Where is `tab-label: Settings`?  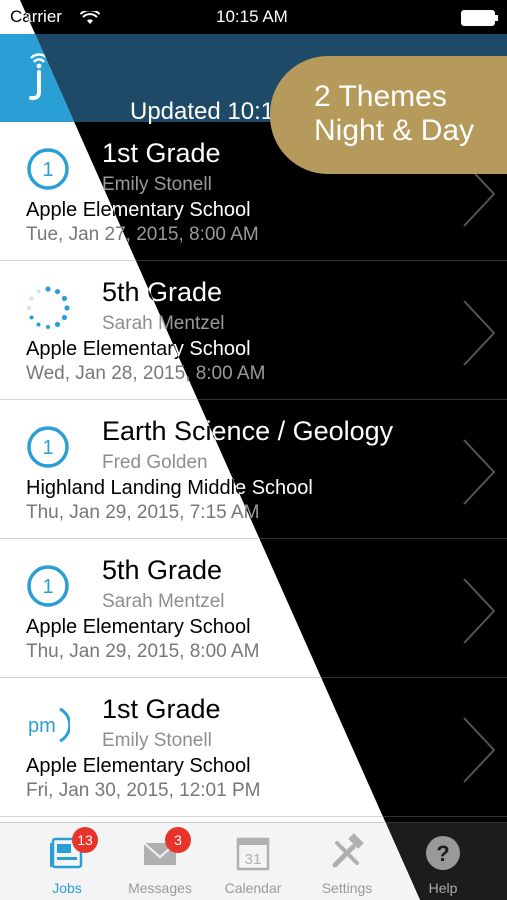 tab-label: Settings is located at coordinates (347, 888).